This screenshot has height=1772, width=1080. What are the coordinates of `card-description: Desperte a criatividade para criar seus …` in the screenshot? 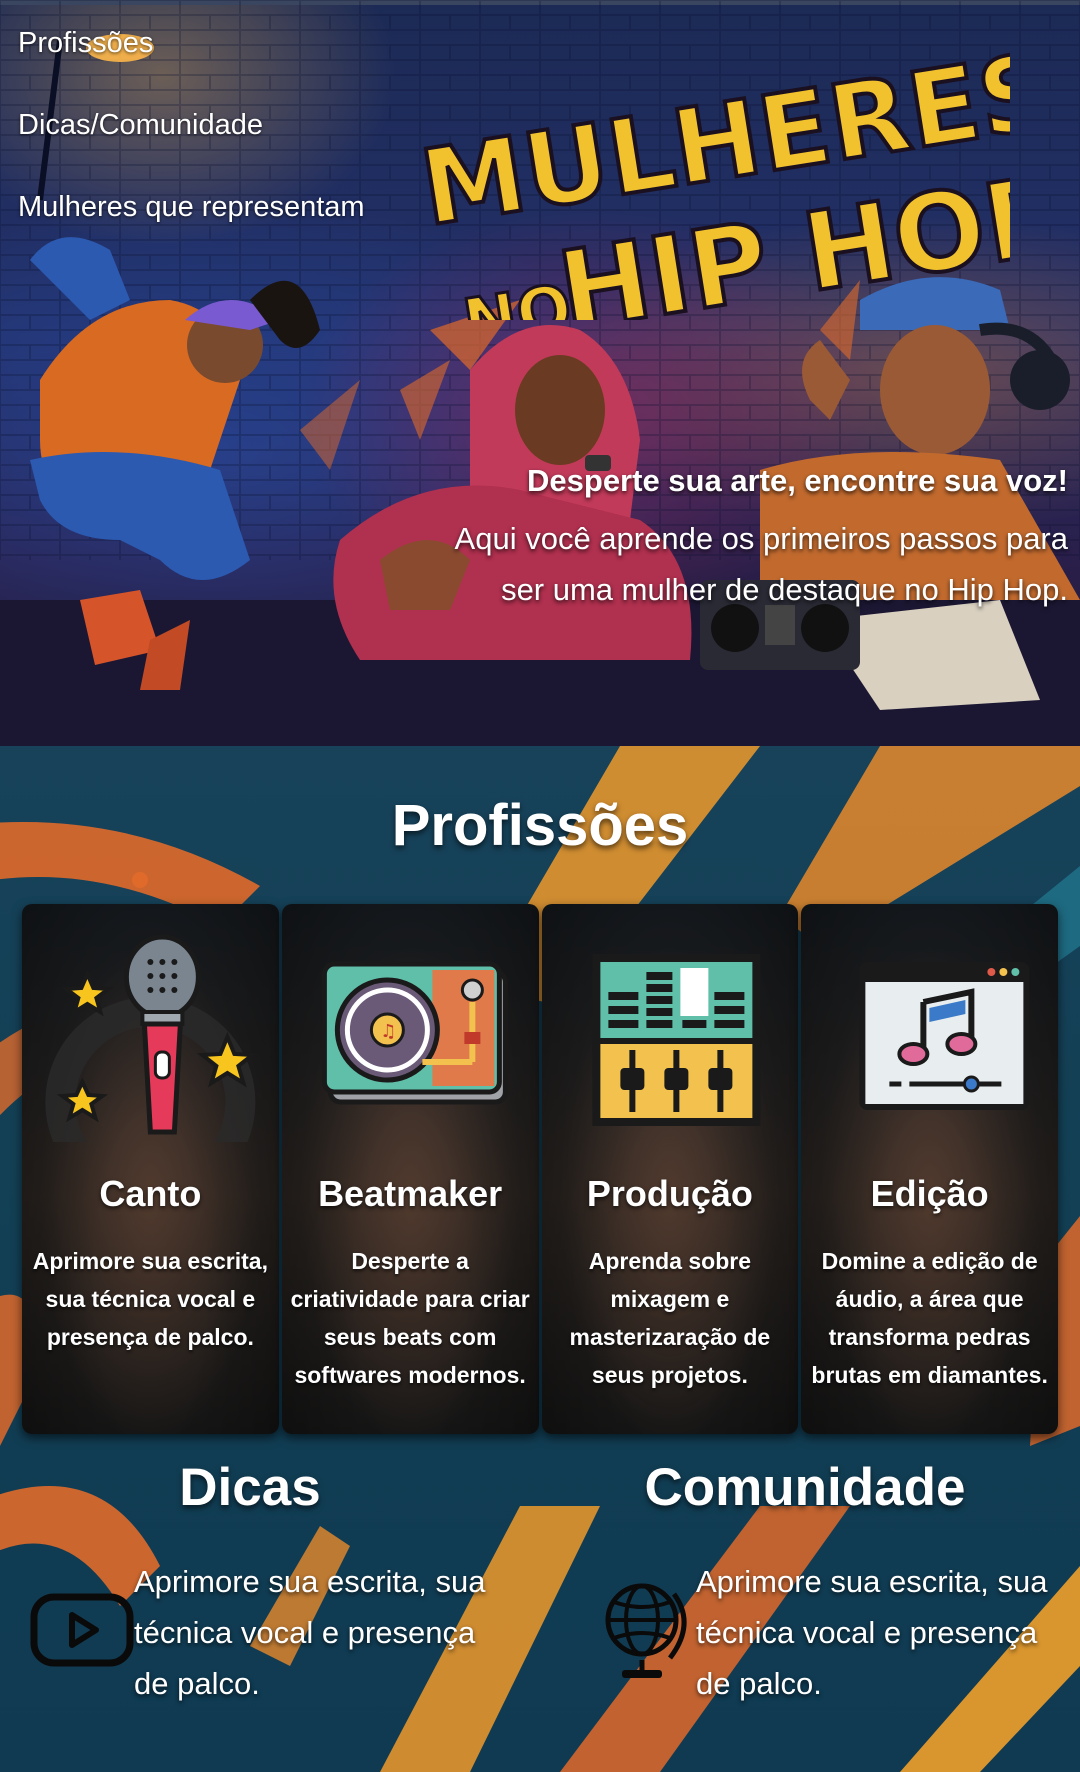 It's located at (410, 1318).